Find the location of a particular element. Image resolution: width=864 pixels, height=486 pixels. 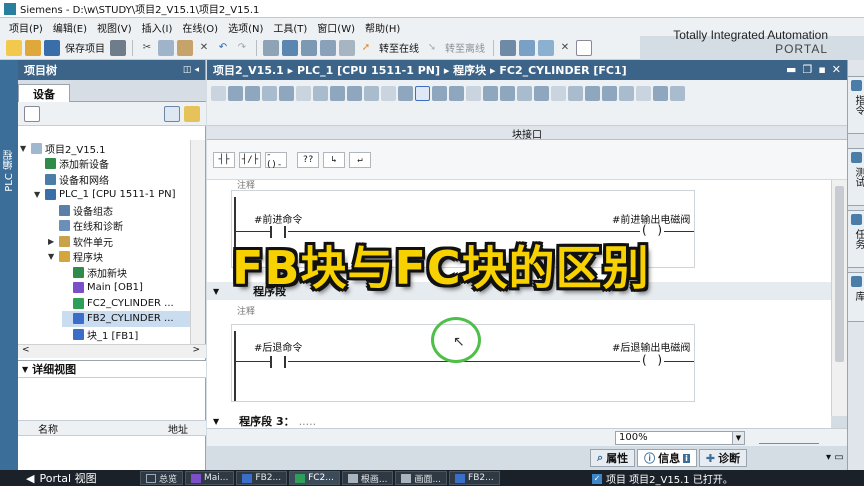

tree-node: Main [OB1] is located at coordinates (126, 288).